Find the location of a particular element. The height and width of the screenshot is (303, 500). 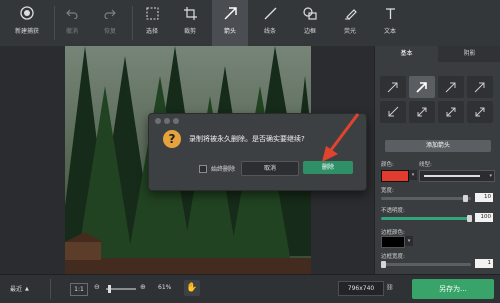

border-color-swatch is located at coordinates (393, 242).